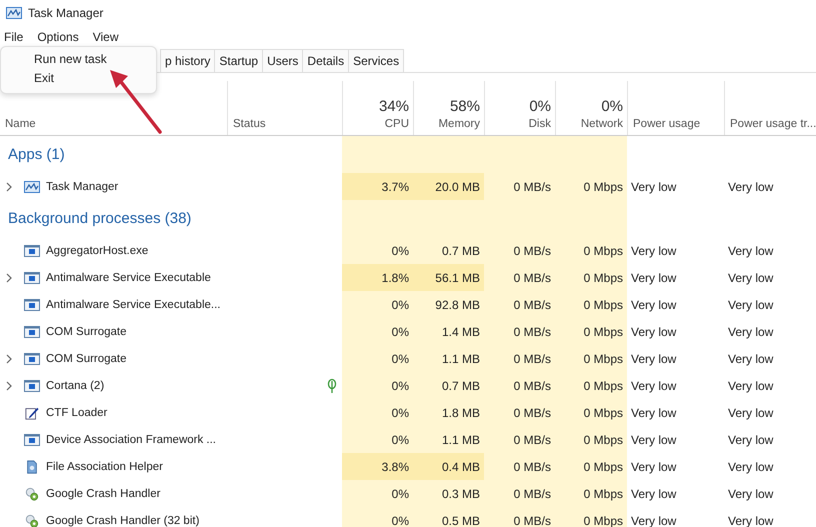 The width and height of the screenshot is (816, 527). What do you see at coordinates (377, 154) in the screenshot?
I see `usage-shading` at bounding box center [377, 154].